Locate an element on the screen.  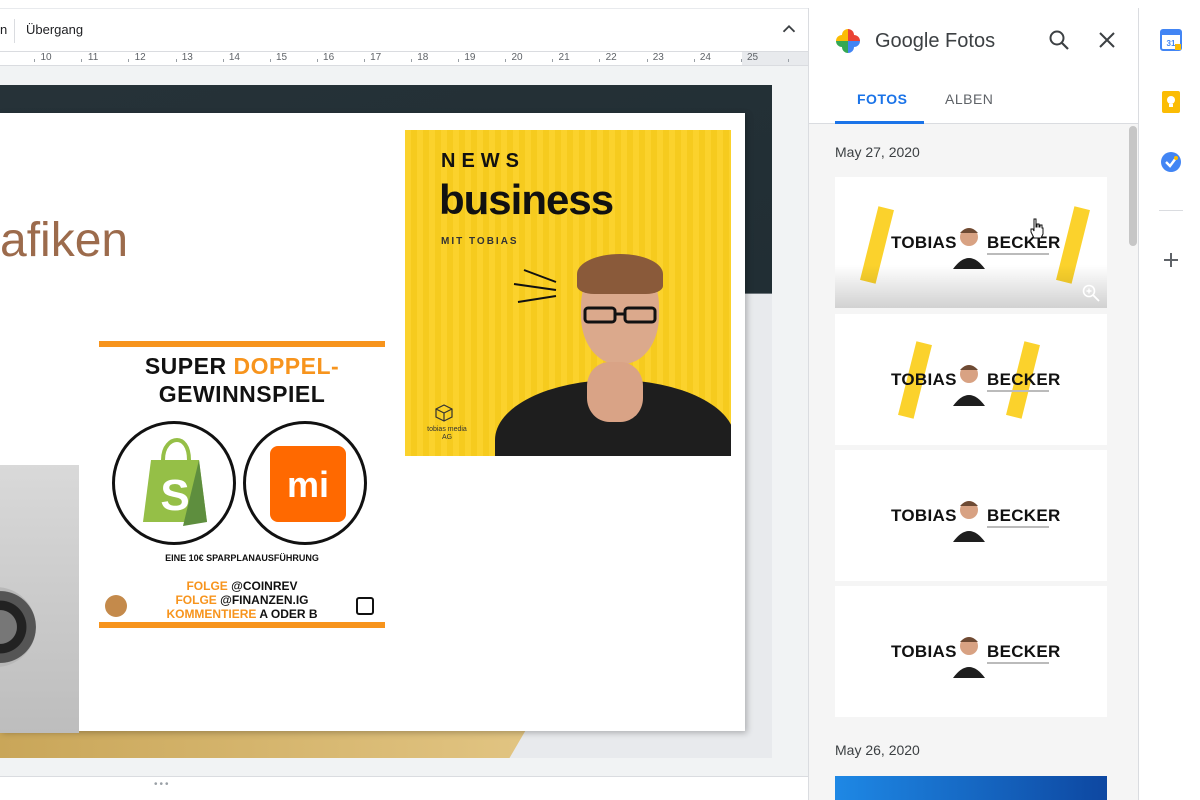
mit-tobias-label: MIT TOBIAS is located at coordinates (480, 241).